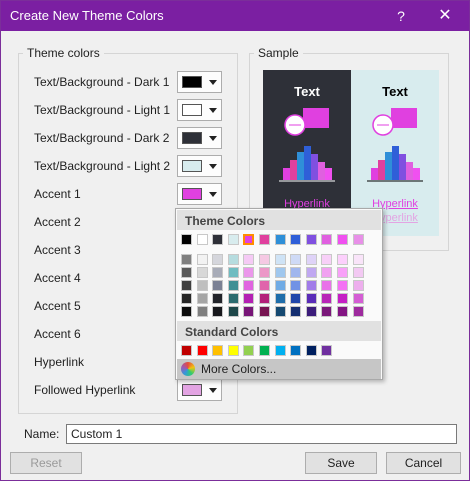 The height and width of the screenshot is (481, 470). I want to click on save-button: Save, so click(341, 463).